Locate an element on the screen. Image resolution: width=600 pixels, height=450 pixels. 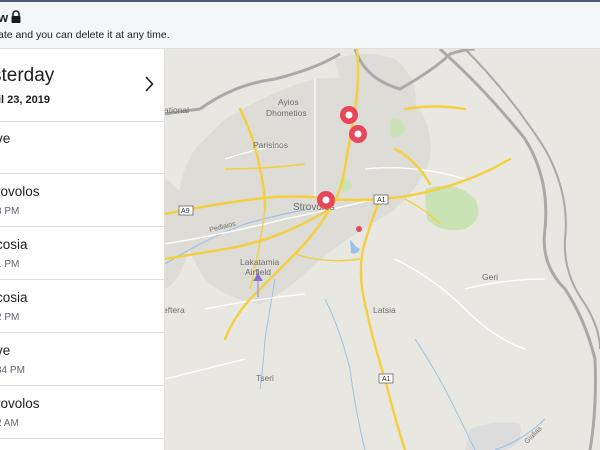
label-dhometios: Dhometios is located at coordinates (286, 113).